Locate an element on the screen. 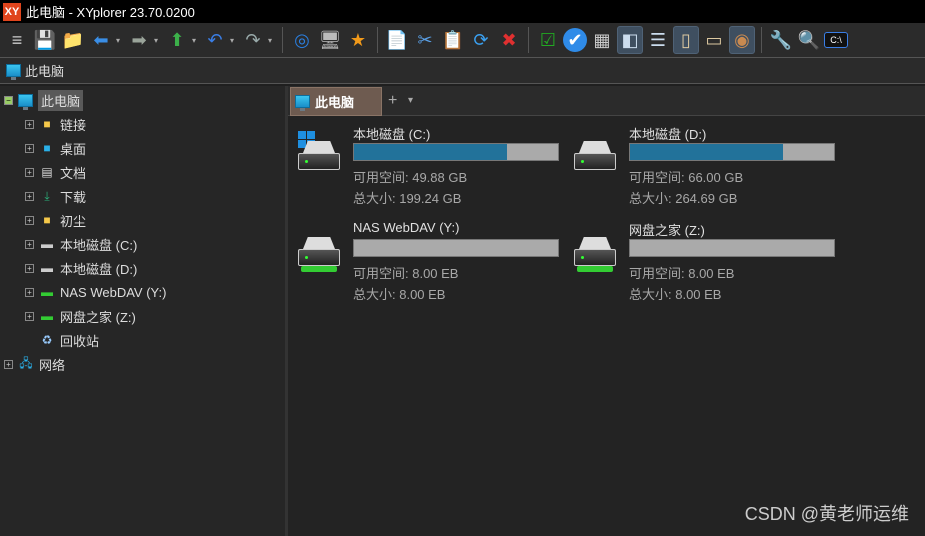  new-folder-icon: 📁 is located at coordinates (73, 40).